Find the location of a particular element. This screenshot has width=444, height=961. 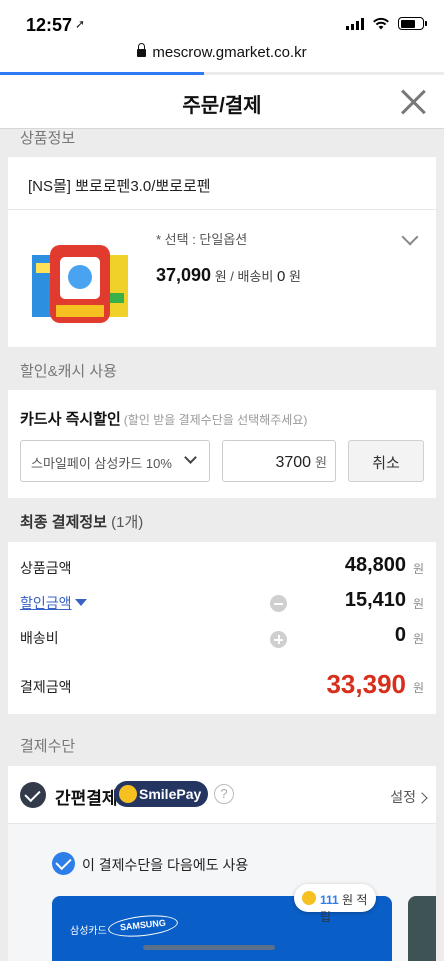

product-price-line: 37,090 원 / 배송비 0 원 is located at coordinates (228, 275).